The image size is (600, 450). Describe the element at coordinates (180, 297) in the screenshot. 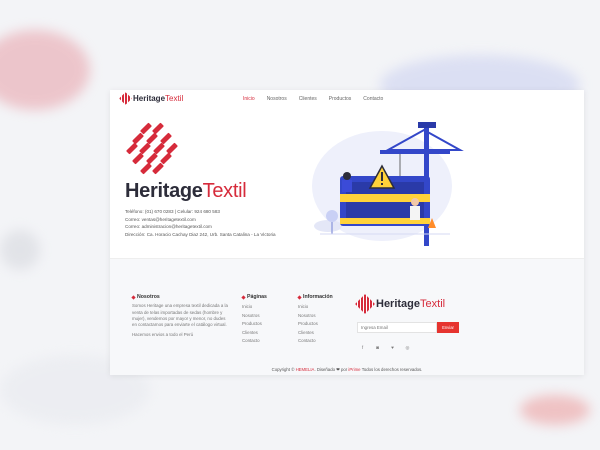

I see `footer-about-title: Nosotros` at that location.